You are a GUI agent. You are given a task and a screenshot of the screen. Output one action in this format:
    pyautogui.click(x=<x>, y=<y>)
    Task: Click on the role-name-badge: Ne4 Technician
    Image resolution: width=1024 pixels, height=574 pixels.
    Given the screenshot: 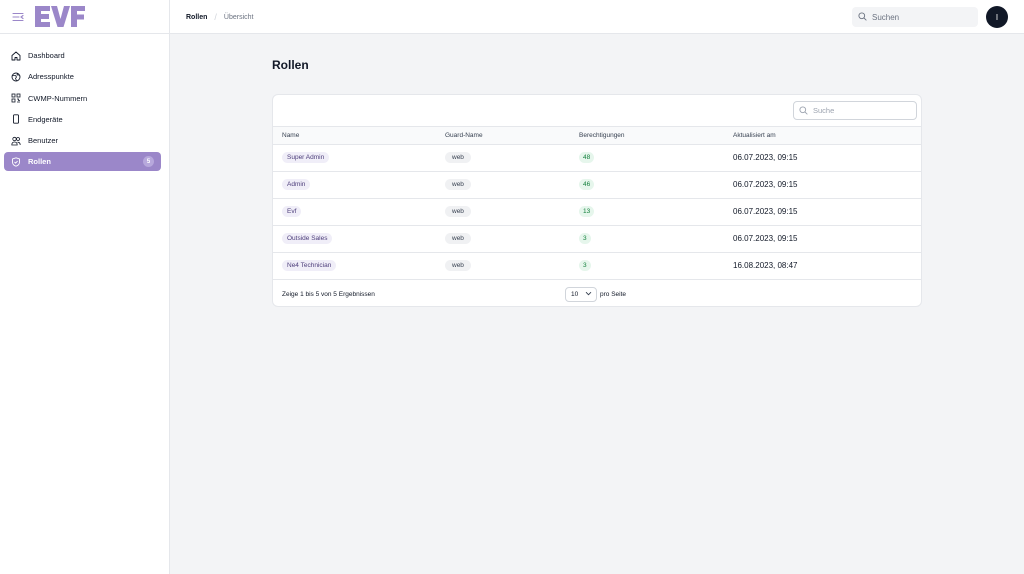 What is the action you would take?
    pyautogui.click(x=309, y=265)
    